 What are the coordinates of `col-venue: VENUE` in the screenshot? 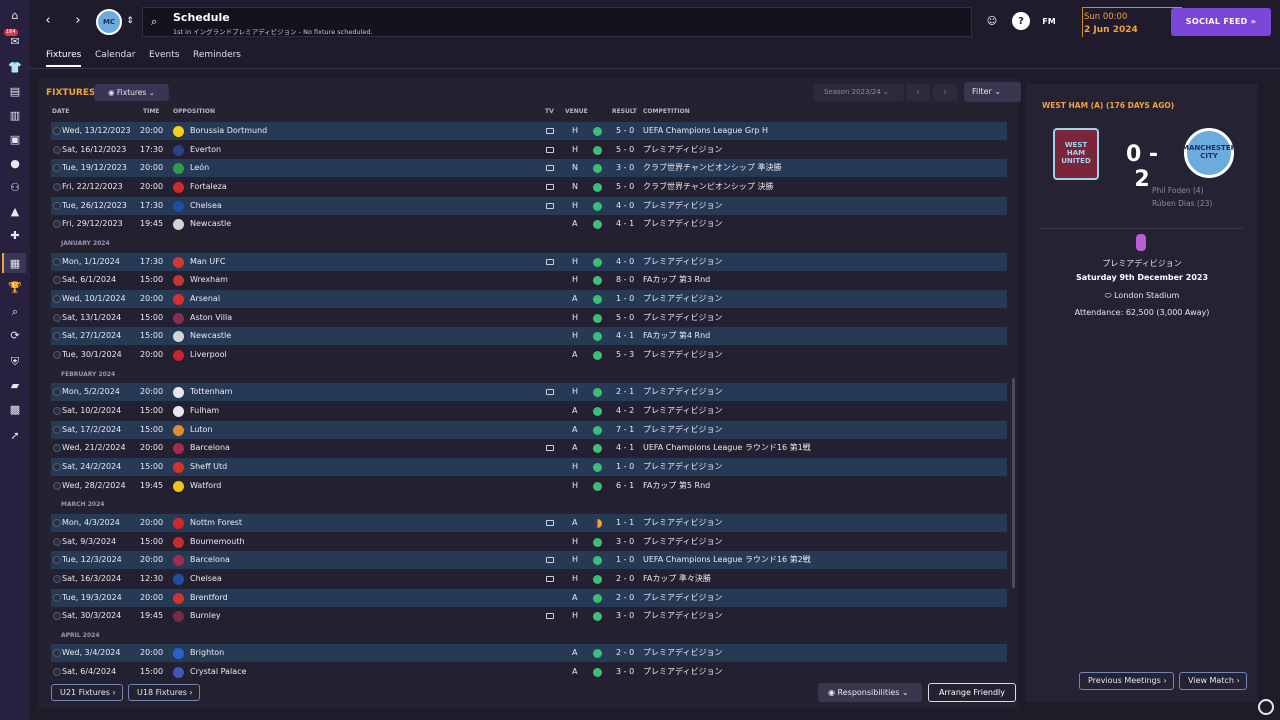 It's located at (576, 111).